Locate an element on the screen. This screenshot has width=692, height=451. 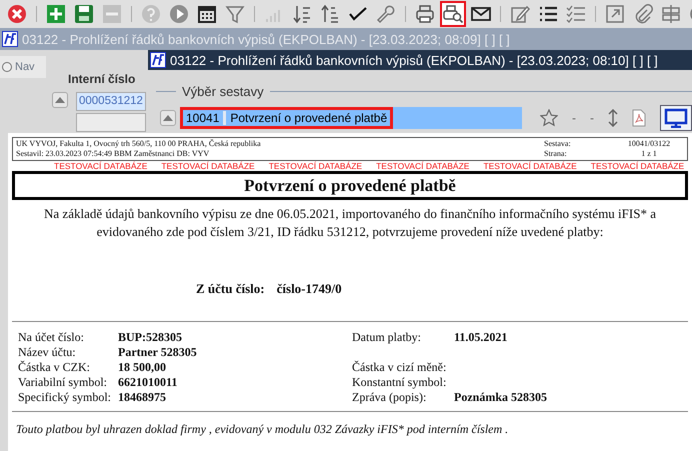
field-label: Název účtu: is located at coordinates (47, 352).